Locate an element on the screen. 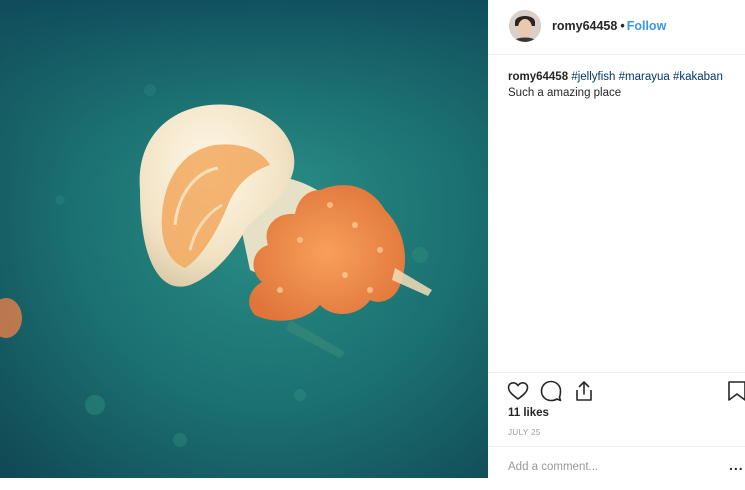  heart-icon is located at coordinates (518, 391).